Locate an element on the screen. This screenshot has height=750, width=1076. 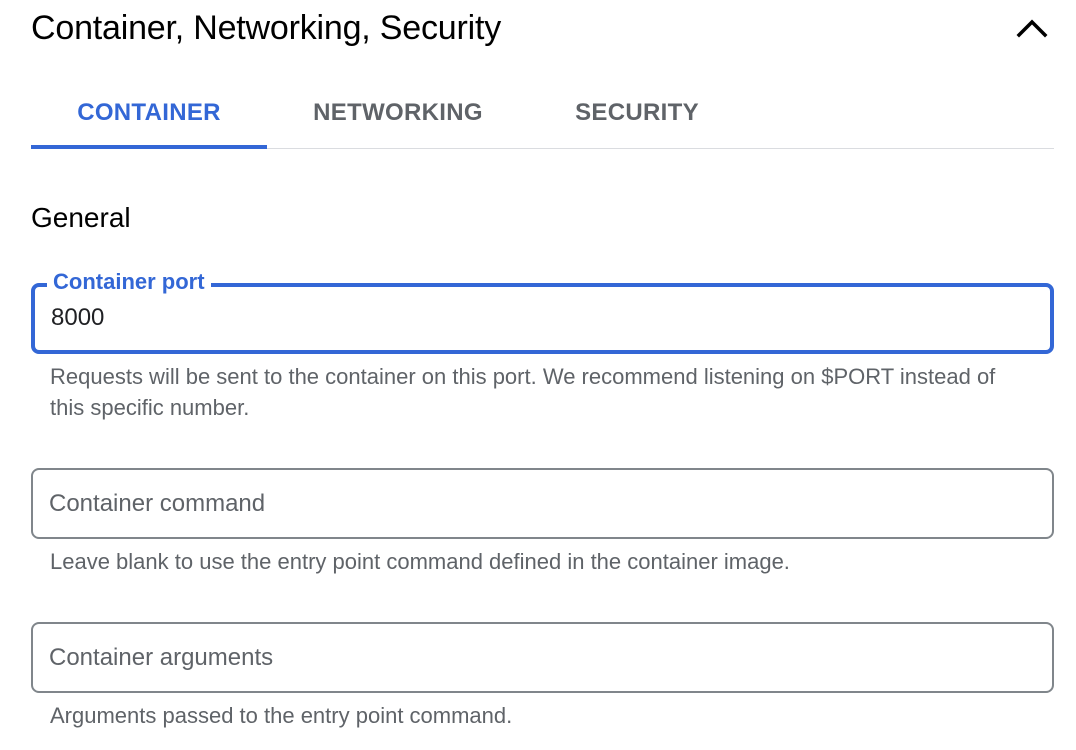
general-heading: General is located at coordinates (81, 217).